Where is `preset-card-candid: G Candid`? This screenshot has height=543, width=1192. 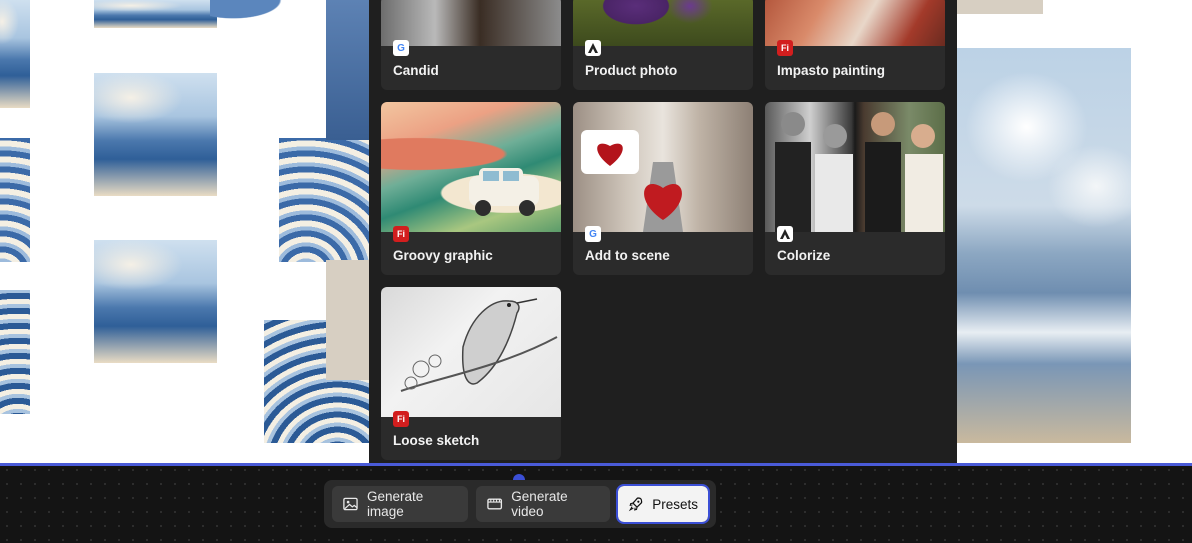
preset-card-candid: G Candid is located at coordinates (471, 45).